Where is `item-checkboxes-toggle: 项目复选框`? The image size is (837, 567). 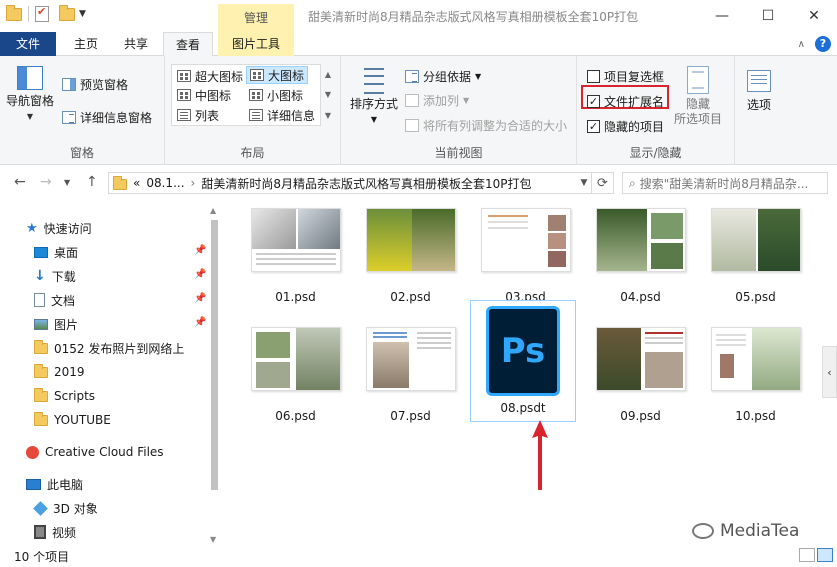
item-checkboxes-toggle: 项目复选框 is located at coordinates (625, 76).